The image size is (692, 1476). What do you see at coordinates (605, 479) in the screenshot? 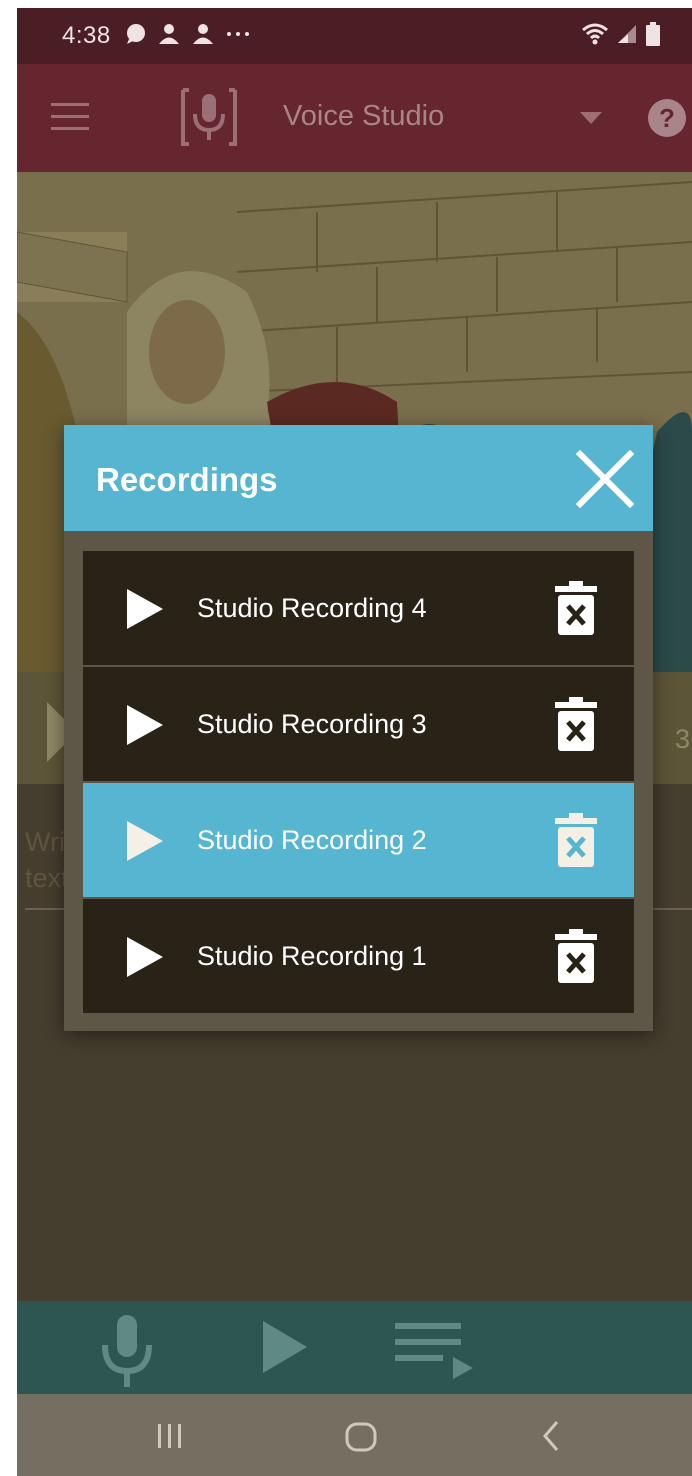
I see `close-icon` at bounding box center [605, 479].